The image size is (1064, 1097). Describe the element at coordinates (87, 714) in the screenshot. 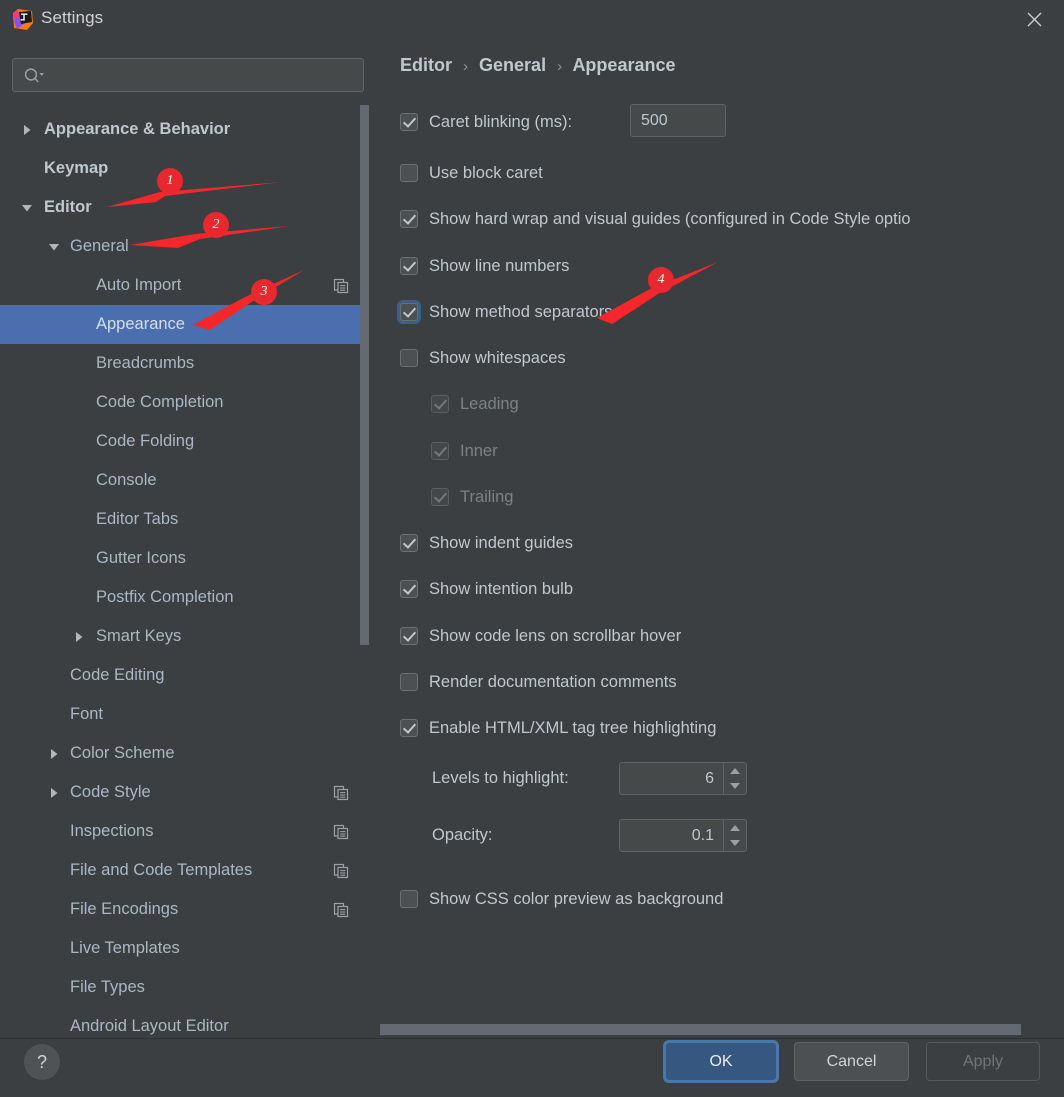

I see `sidebar-item-label: Font` at that location.